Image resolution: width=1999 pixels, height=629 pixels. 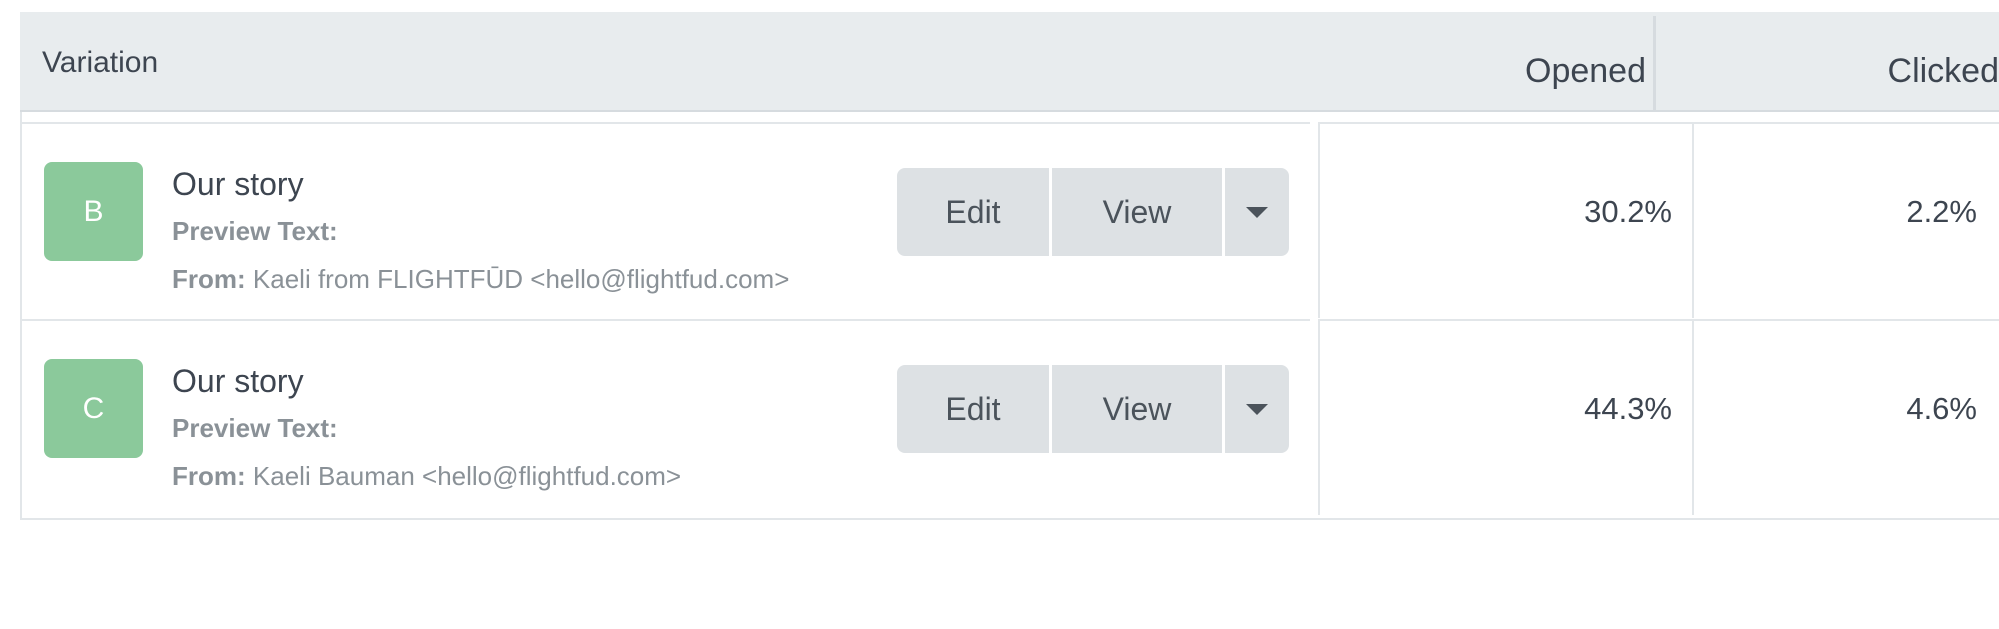 What do you see at coordinates (1488, 71) in the screenshot?
I see `header-opened: Opened` at bounding box center [1488, 71].